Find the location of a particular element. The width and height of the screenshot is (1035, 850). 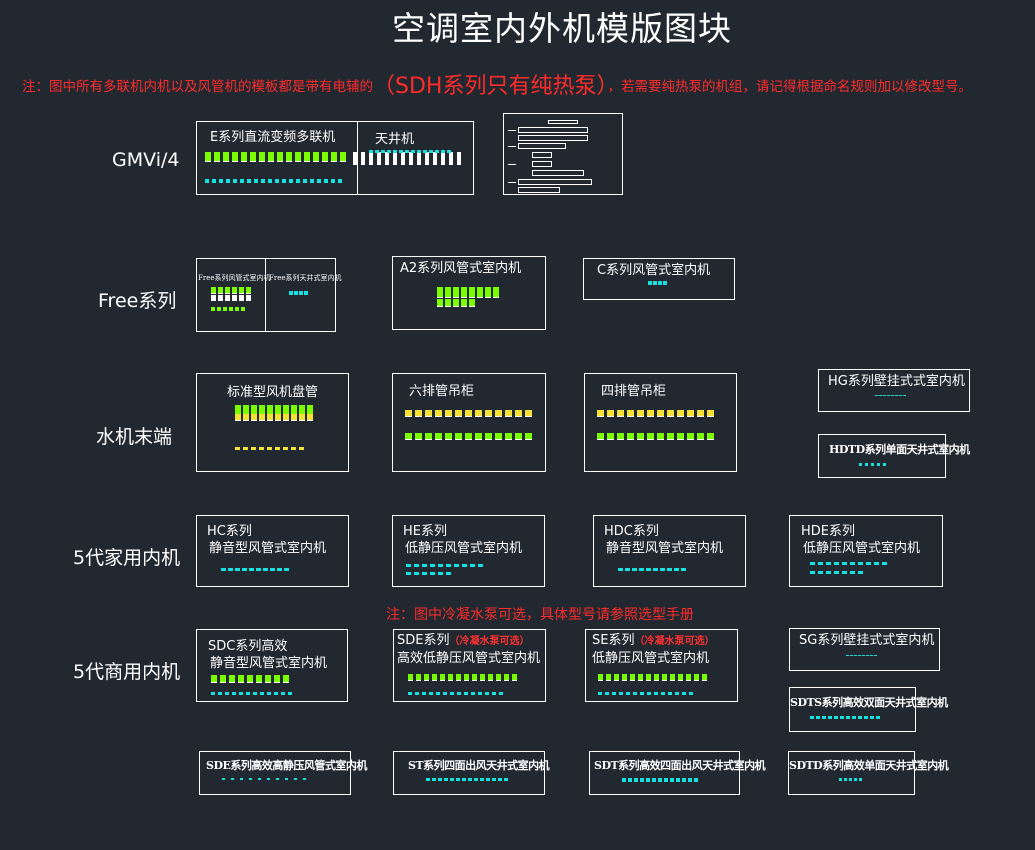

block-sdts-series: SDTS系列高效双面天井式室内机 is located at coordinates (868, 709).